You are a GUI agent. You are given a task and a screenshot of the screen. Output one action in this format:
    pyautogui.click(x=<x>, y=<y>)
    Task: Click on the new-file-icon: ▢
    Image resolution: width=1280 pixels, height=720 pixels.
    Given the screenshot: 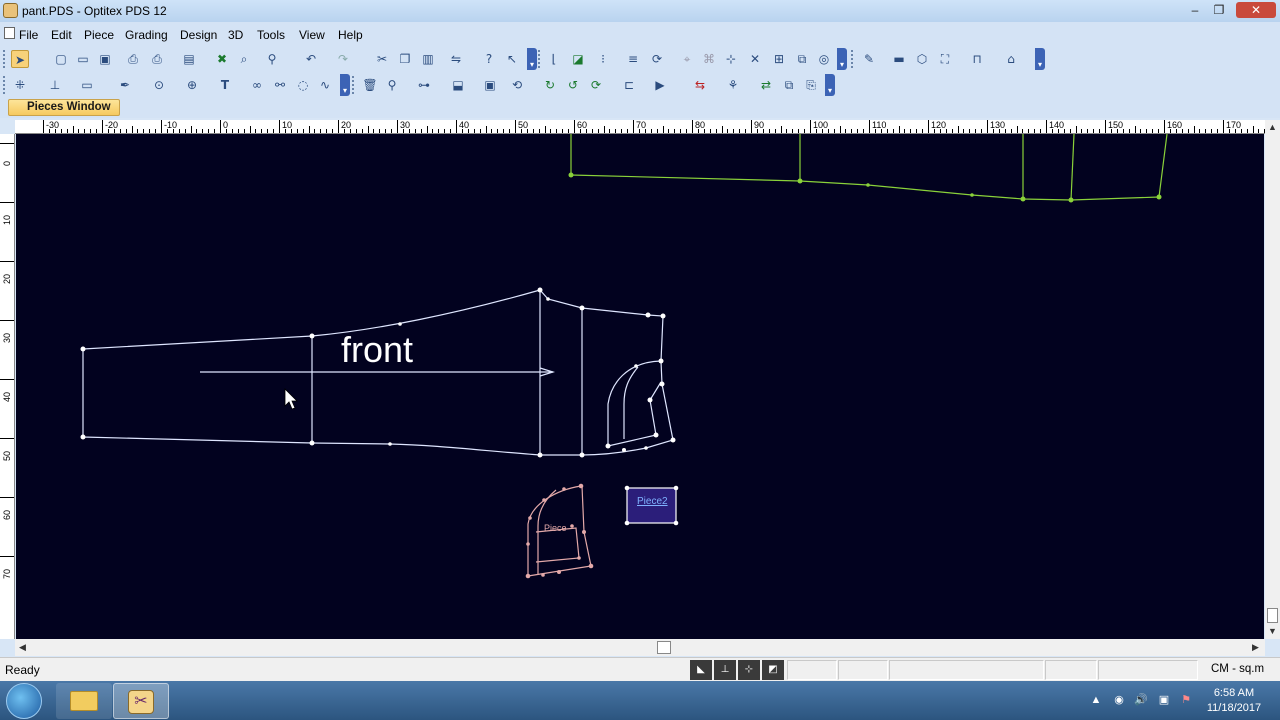 What is the action you would take?
    pyautogui.click(x=61, y=59)
    